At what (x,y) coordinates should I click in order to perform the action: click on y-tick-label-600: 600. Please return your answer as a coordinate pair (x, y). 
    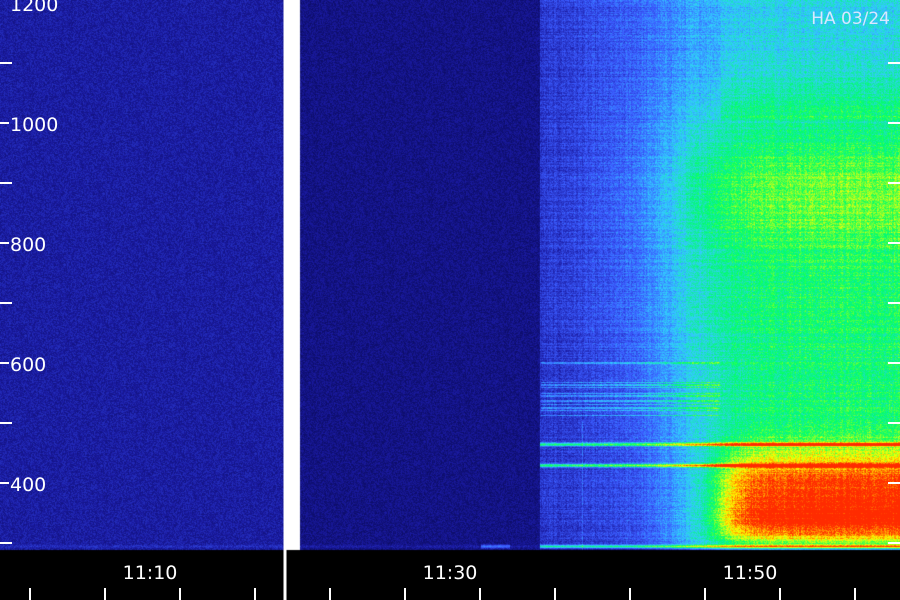
    Looking at the image, I should click on (28, 365).